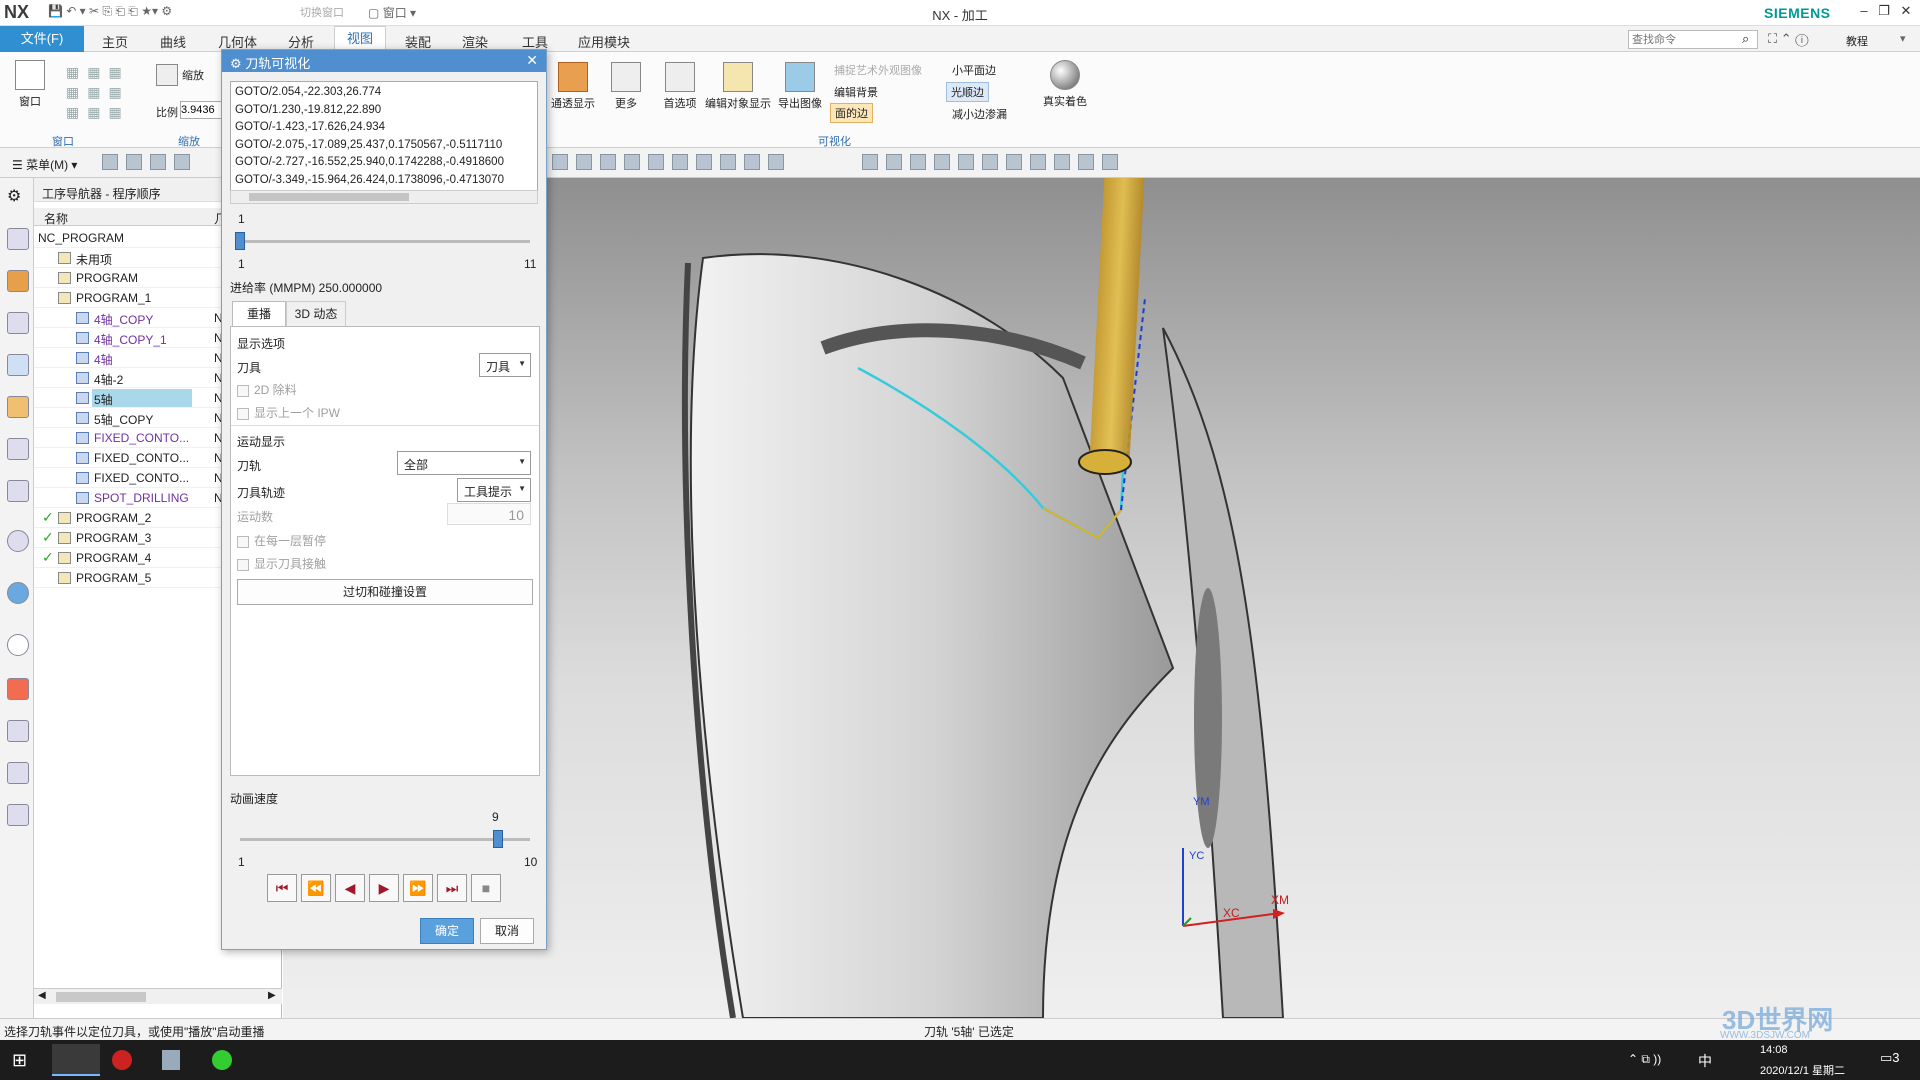 The height and width of the screenshot is (1080, 1920). What do you see at coordinates (18, 689) in the screenshot?
I see `palette-icon` at bounding box center [18, 689].